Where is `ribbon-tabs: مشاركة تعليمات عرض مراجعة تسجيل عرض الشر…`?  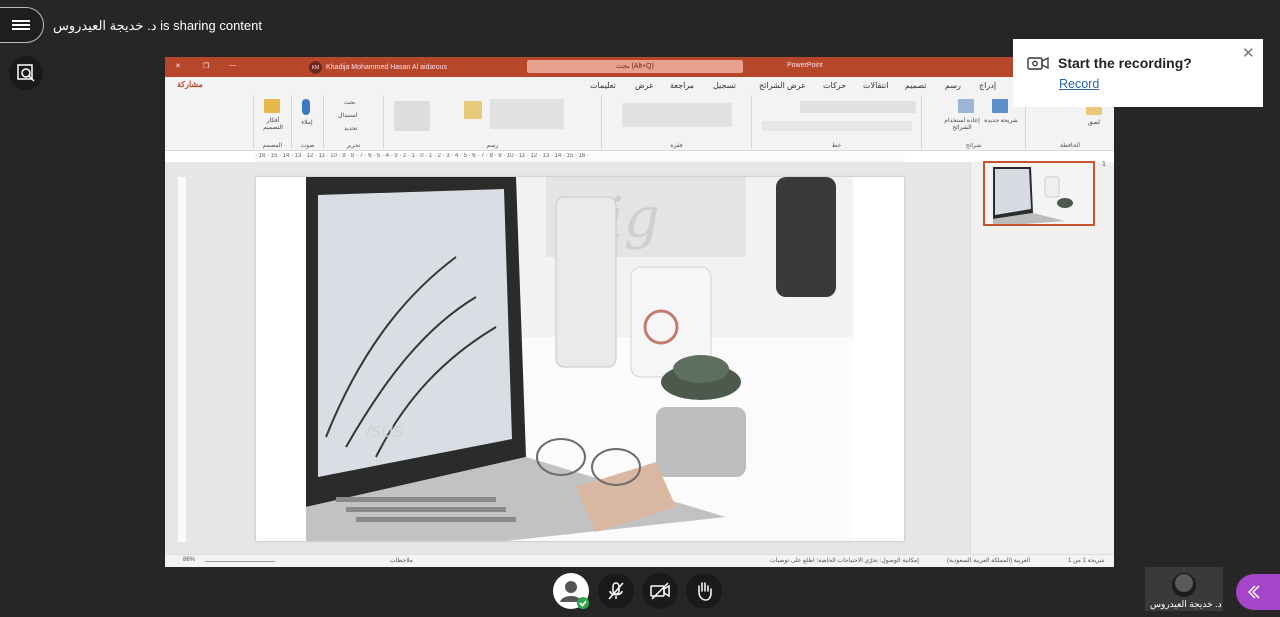
ribbon-tabs: مشاركة تعليمات عرض مراجعة تسجيل عرض الشر… is located at coordinates (639, 85).